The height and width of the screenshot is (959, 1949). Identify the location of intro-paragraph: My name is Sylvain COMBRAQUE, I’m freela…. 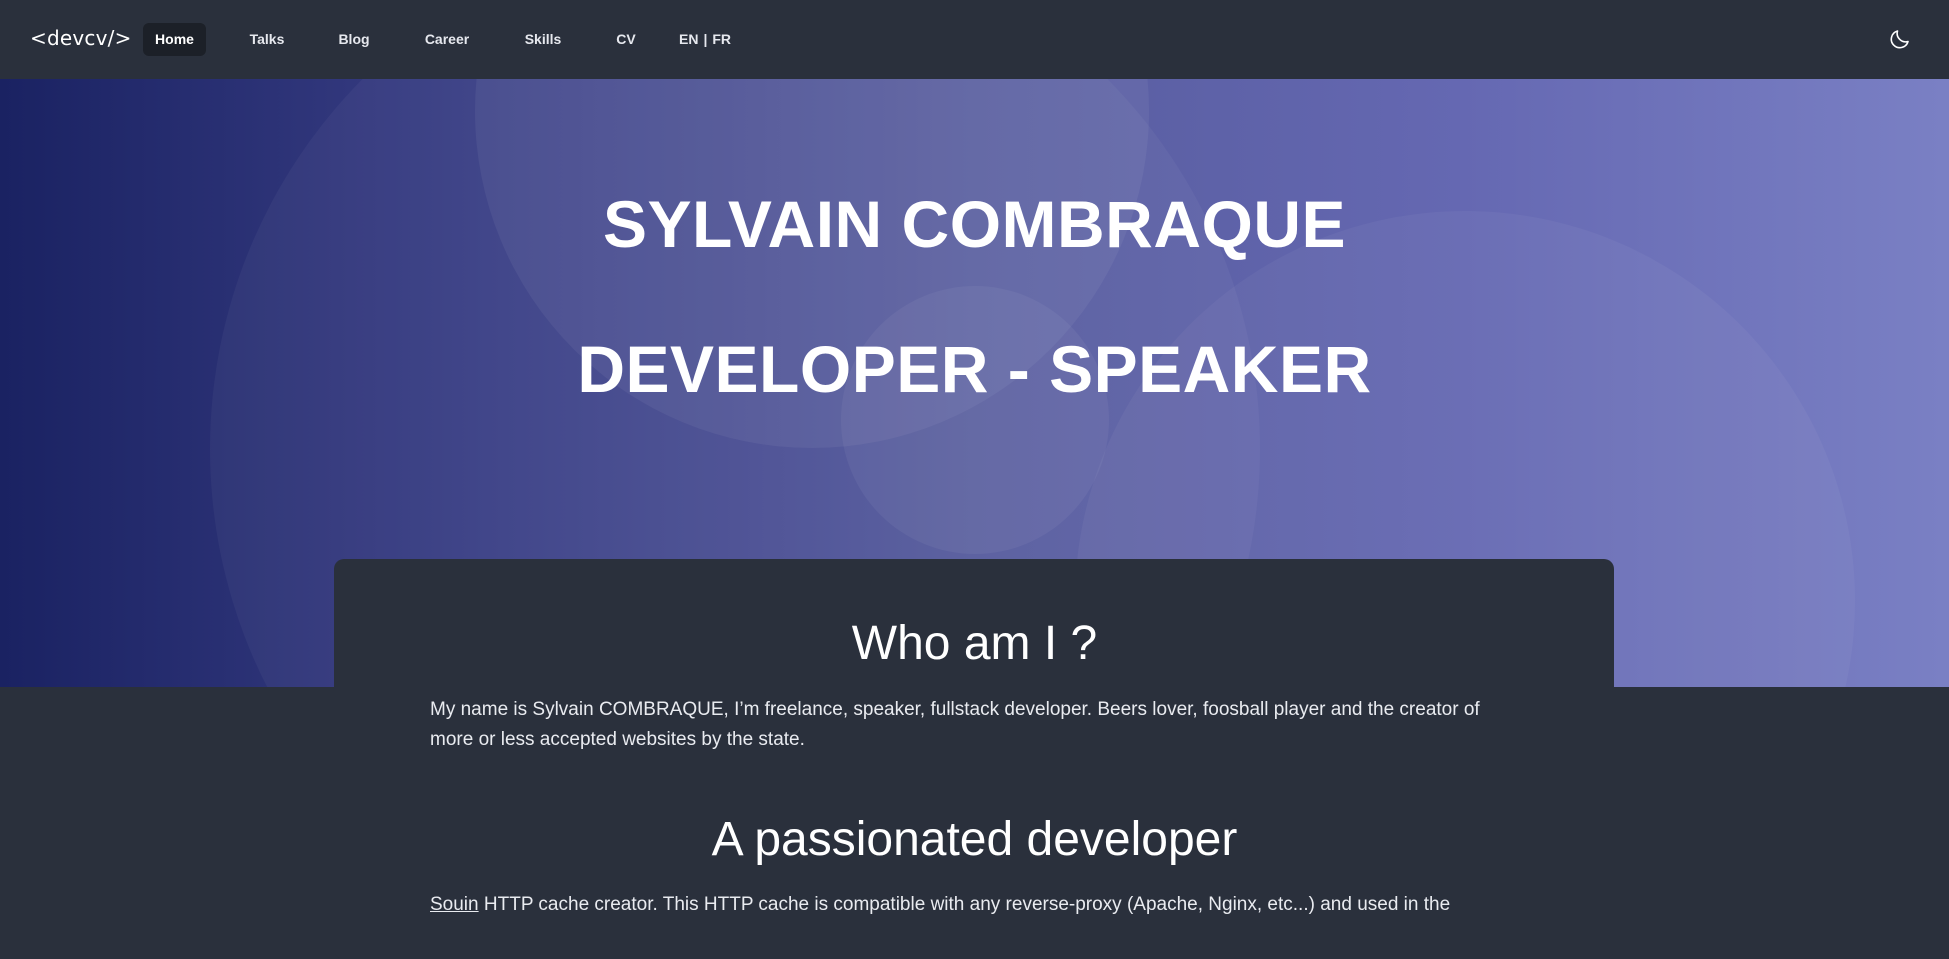
(955, 724).